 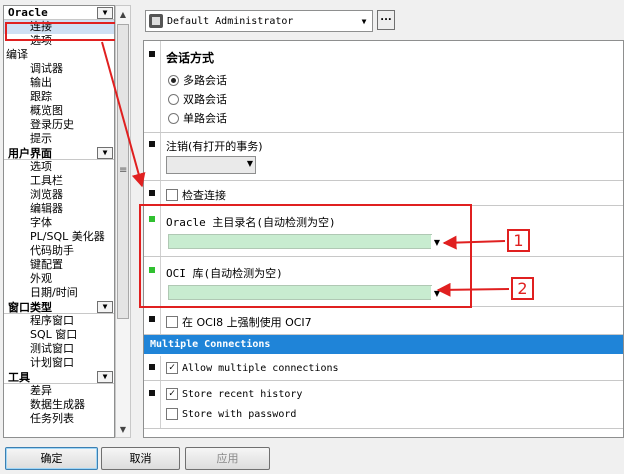 What do you see at coordinates (59, 237) in the screenshot?
I see `tree-item-beautifier: PL/SQL 美化器` at bounding box center [59, 237].